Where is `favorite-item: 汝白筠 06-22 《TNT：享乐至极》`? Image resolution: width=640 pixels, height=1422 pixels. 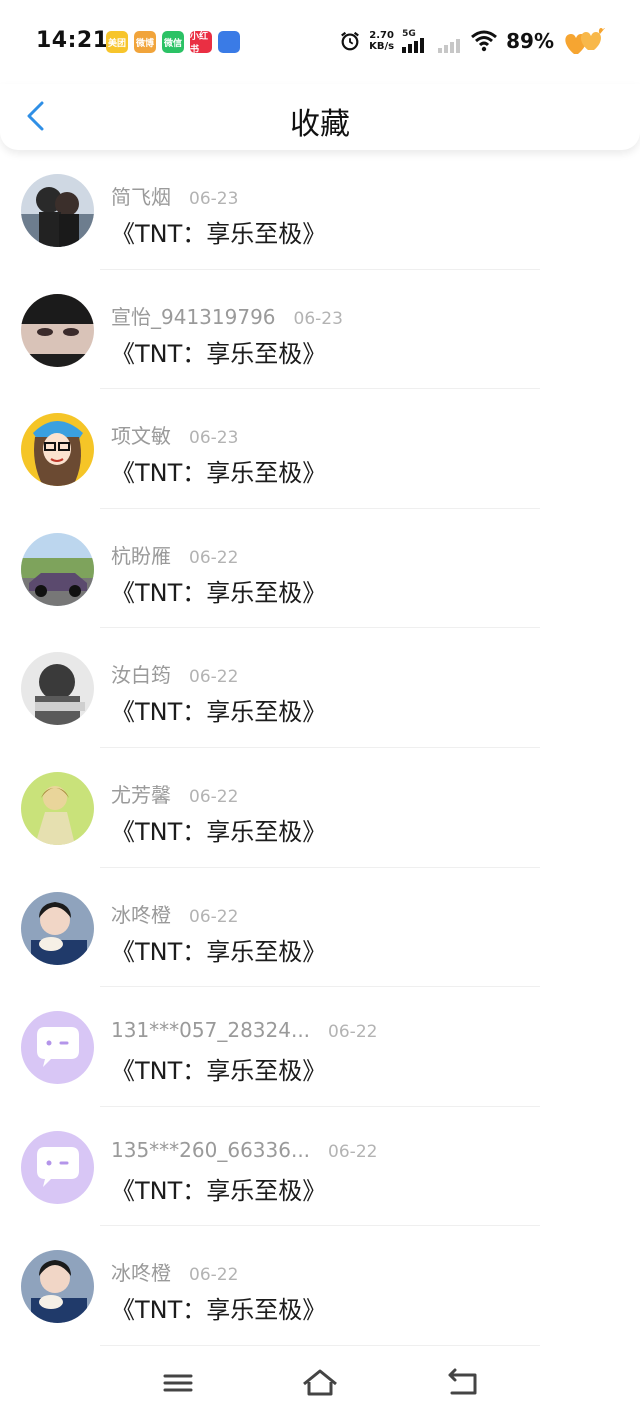
favorite-item: 汝白筠 06-22 《TNT：享乐至极》 is located at coordinates (320, 688).